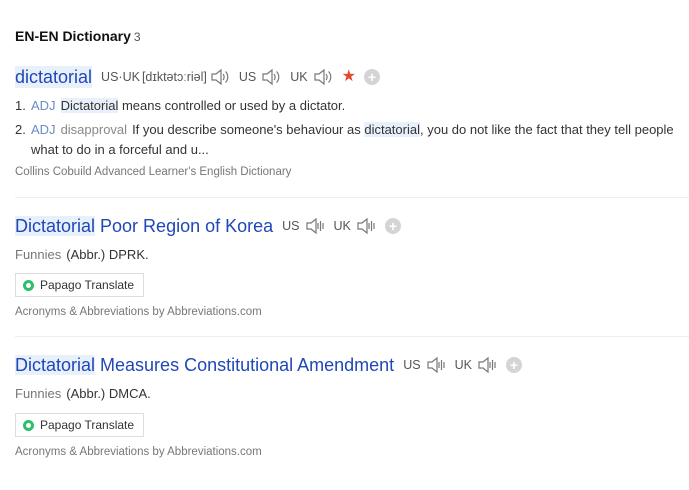  What do you see at coordinates (248, 129) in the screenshot?
I see `definition-text-a: If you describe someone's behaviour as` at bounding box center [248, 129].